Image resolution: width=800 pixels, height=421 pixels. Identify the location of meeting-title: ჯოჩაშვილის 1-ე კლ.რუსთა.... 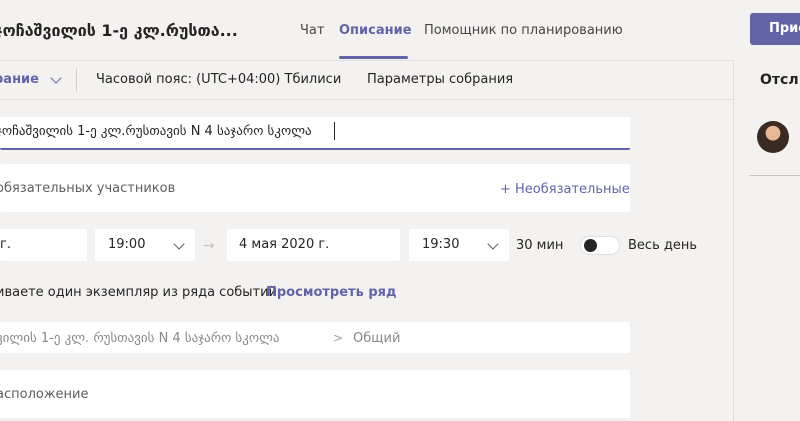
(119, 30).